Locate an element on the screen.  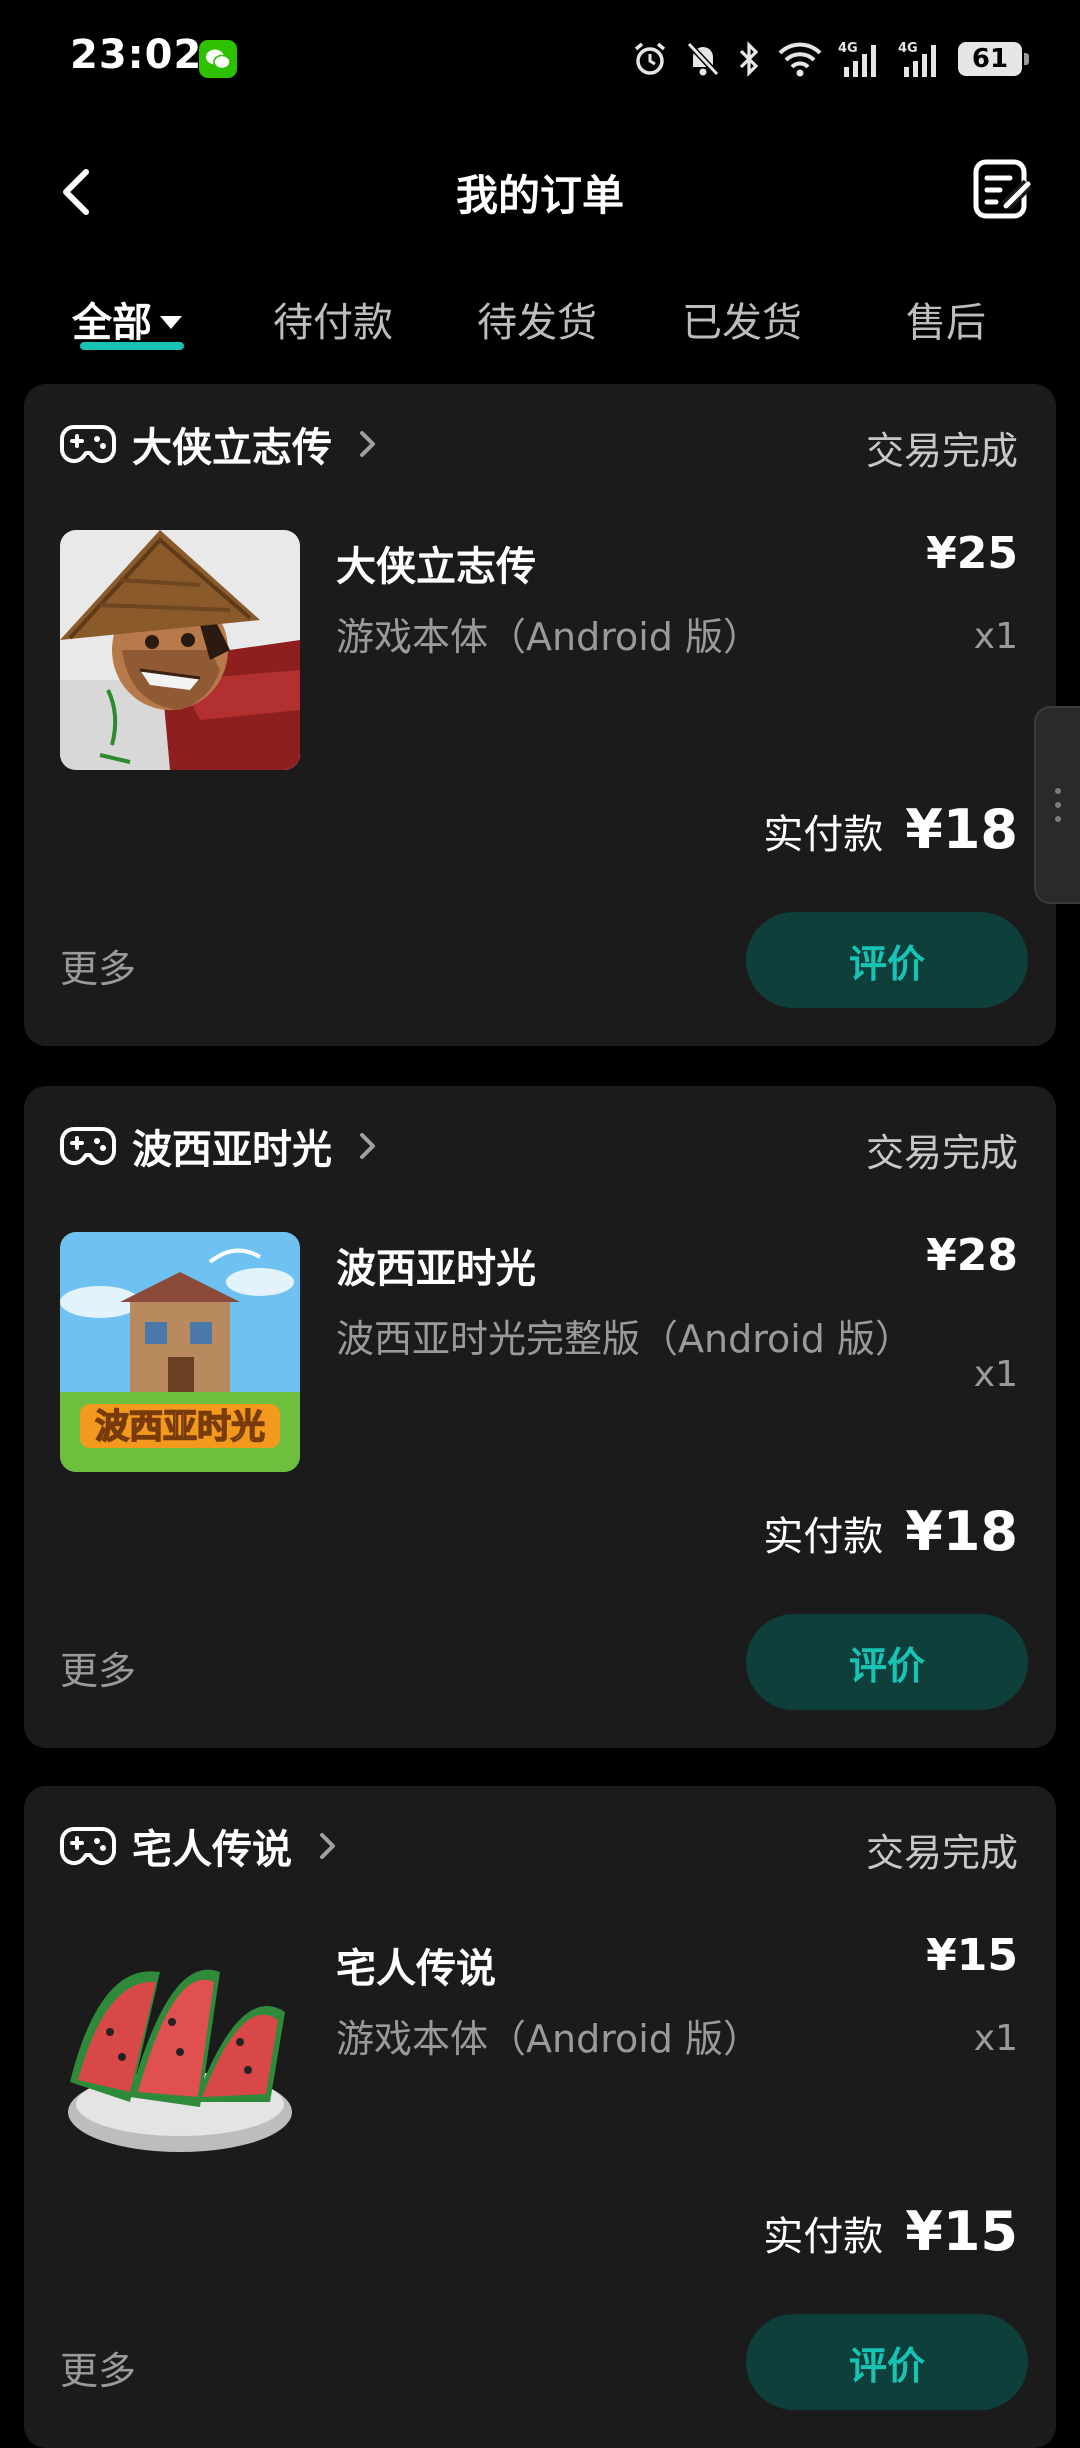
header: 我的订单 is located at coordinates (540, 192).